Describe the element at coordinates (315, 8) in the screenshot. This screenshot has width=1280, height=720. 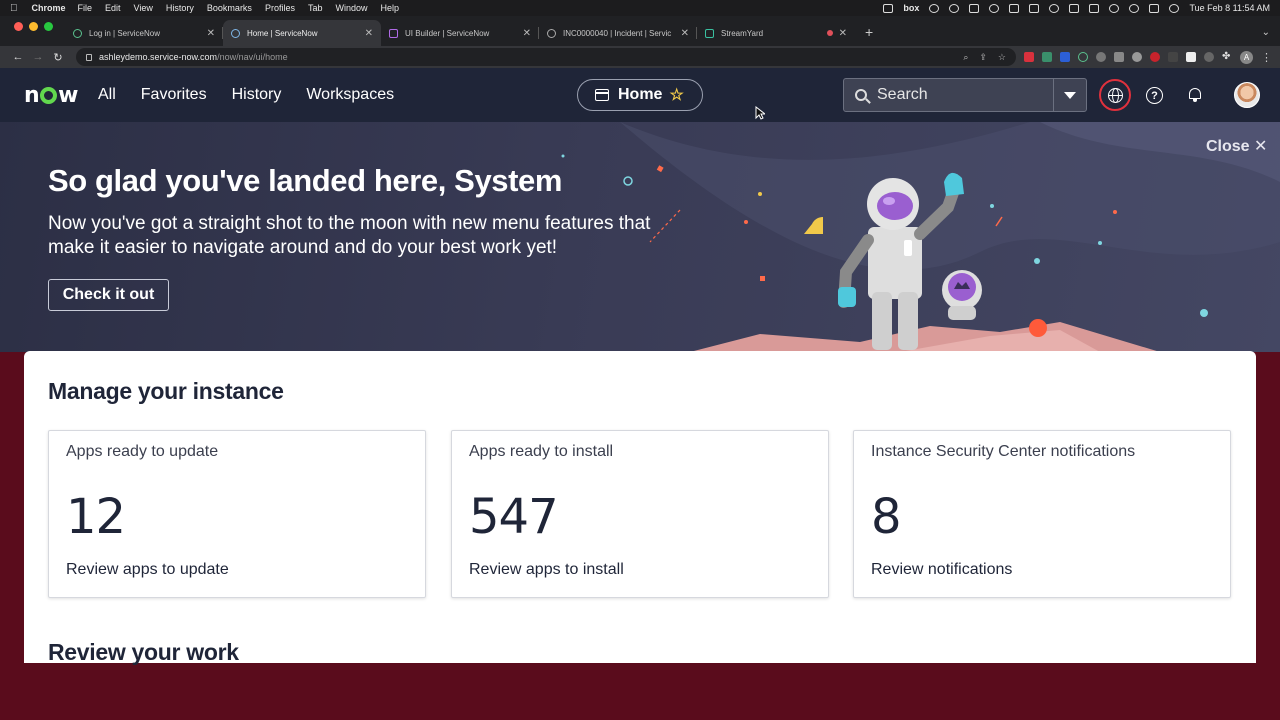
I see `menu-tab: Tab` at that location.